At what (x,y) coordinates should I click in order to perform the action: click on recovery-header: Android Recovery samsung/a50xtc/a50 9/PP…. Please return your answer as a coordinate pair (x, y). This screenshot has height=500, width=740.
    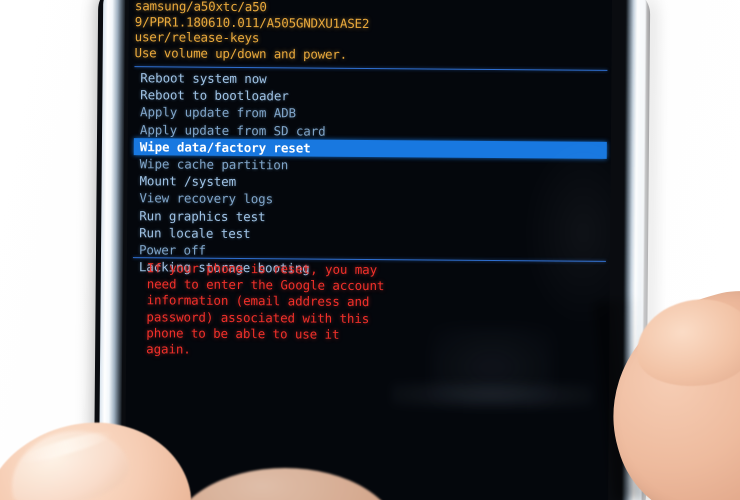
    Looking at the image, I should click on (371, 32).